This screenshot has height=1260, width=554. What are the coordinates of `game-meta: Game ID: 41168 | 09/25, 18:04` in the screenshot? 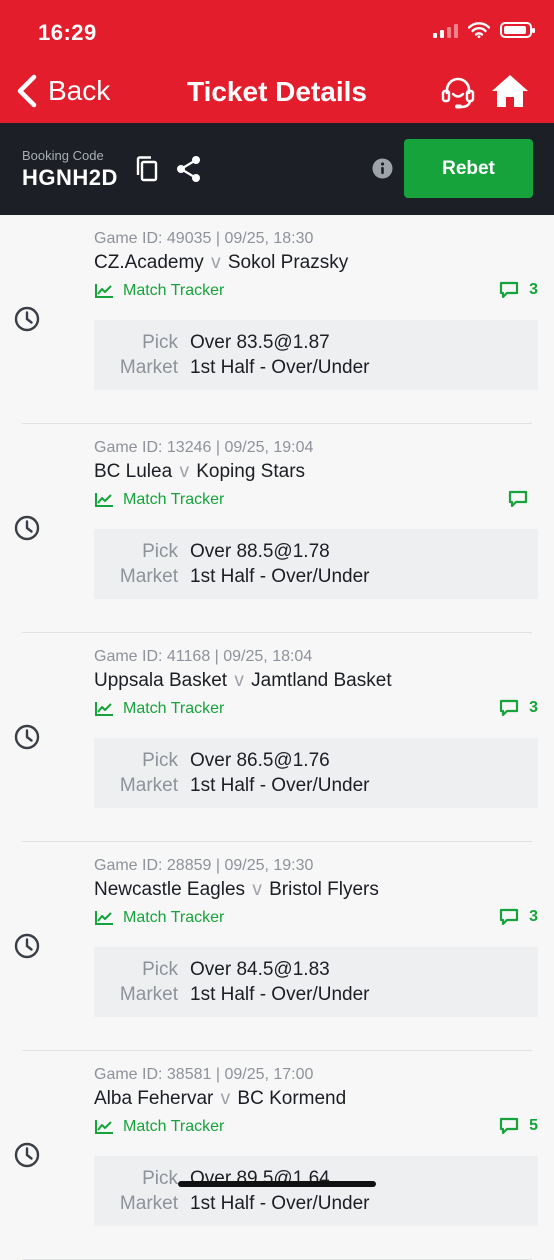 It's located at (203, 656).